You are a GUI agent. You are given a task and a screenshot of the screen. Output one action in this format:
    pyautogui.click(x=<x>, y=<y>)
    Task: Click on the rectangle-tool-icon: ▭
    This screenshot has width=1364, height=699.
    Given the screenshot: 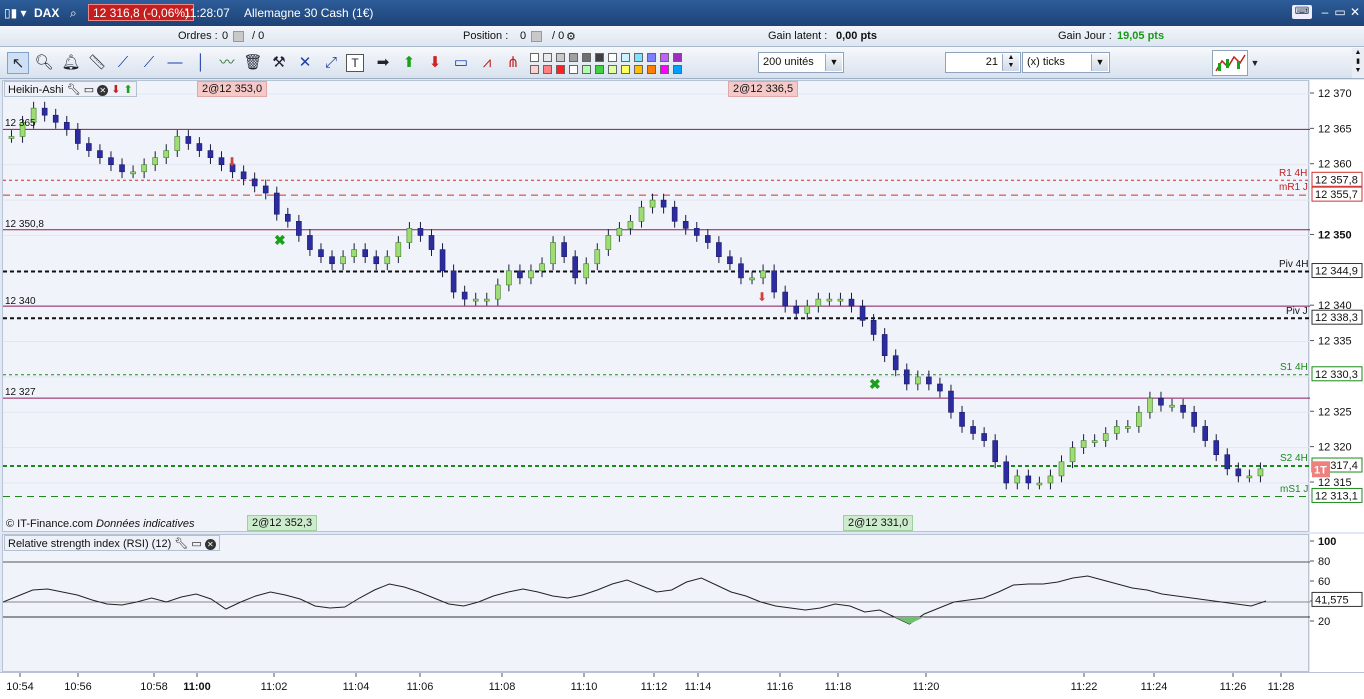 What is the action you would take?
    pyautogui.click(x=461, y=63)
    